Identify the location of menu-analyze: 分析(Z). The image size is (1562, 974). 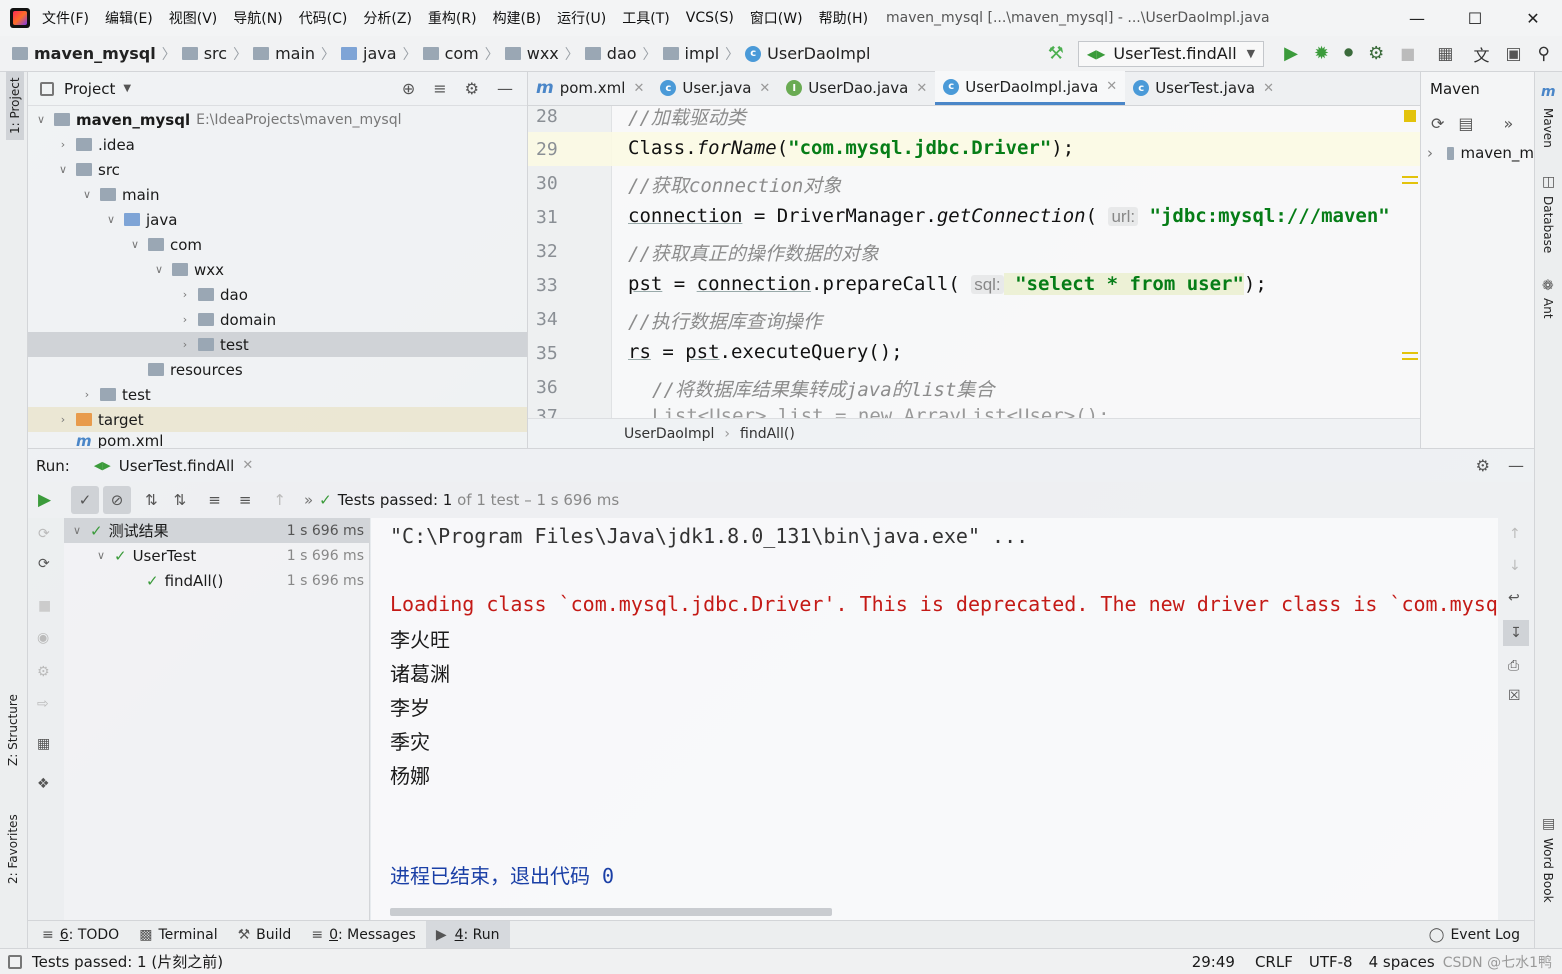
(391, 18).